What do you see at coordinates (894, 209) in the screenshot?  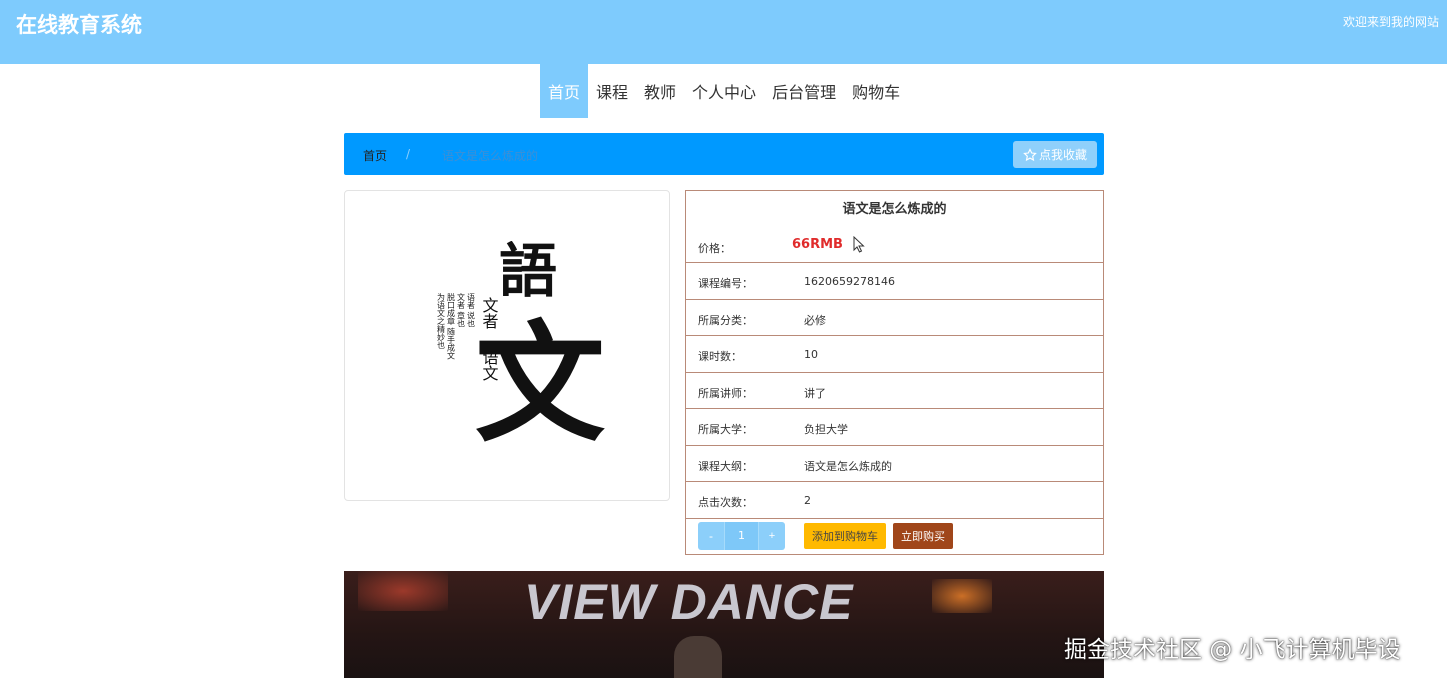 I see `course-title: 语文是怎么炼成的` at bounding box center [894, 209].